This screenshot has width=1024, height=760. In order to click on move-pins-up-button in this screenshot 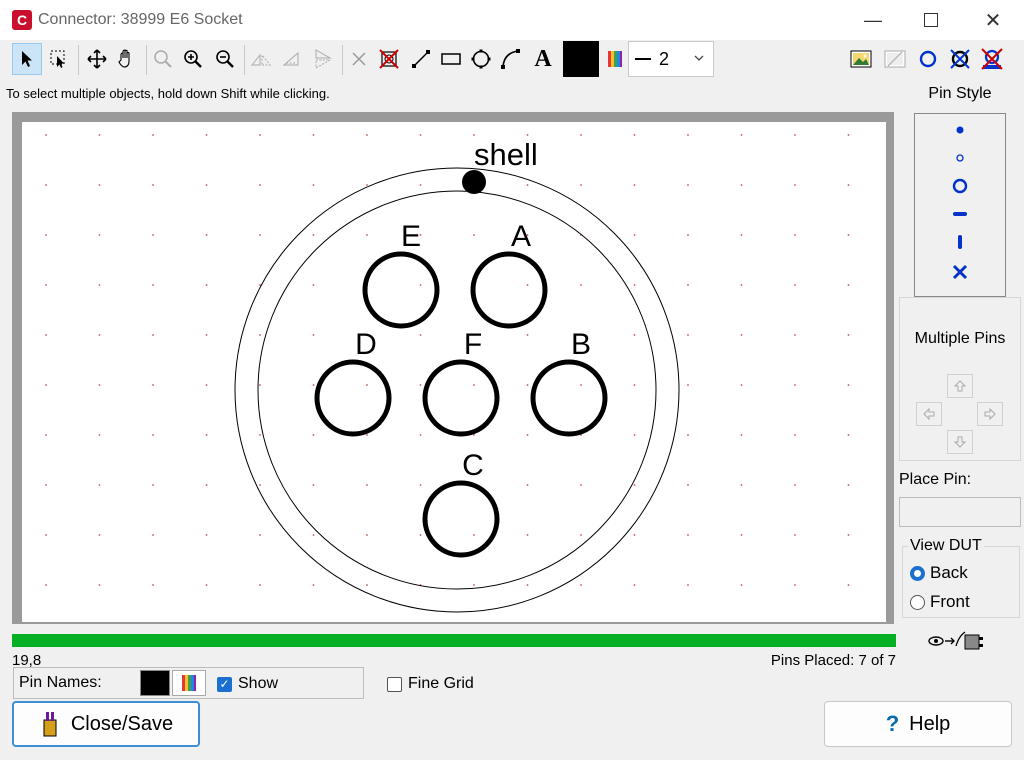, I will do `click(960, 386)`.